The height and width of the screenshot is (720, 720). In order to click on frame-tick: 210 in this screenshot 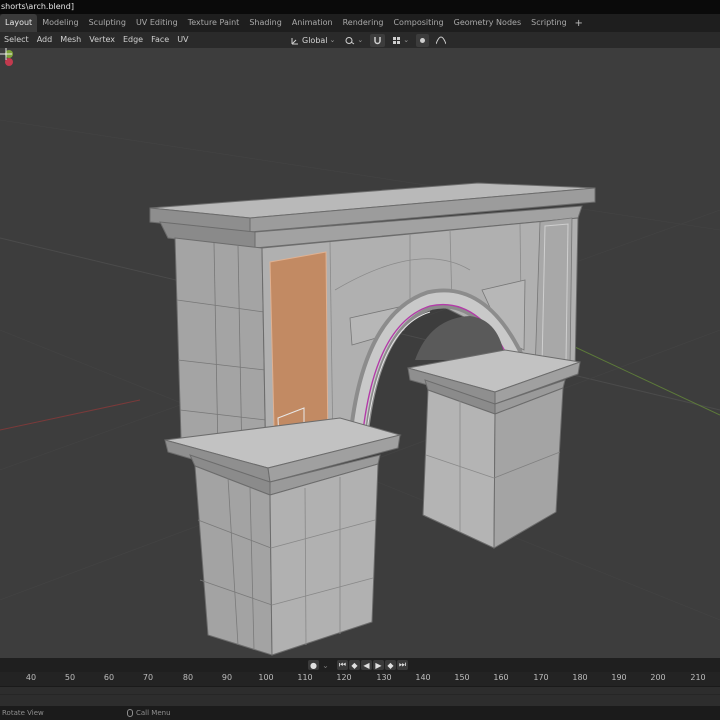, I will do `click(698, 677)`.